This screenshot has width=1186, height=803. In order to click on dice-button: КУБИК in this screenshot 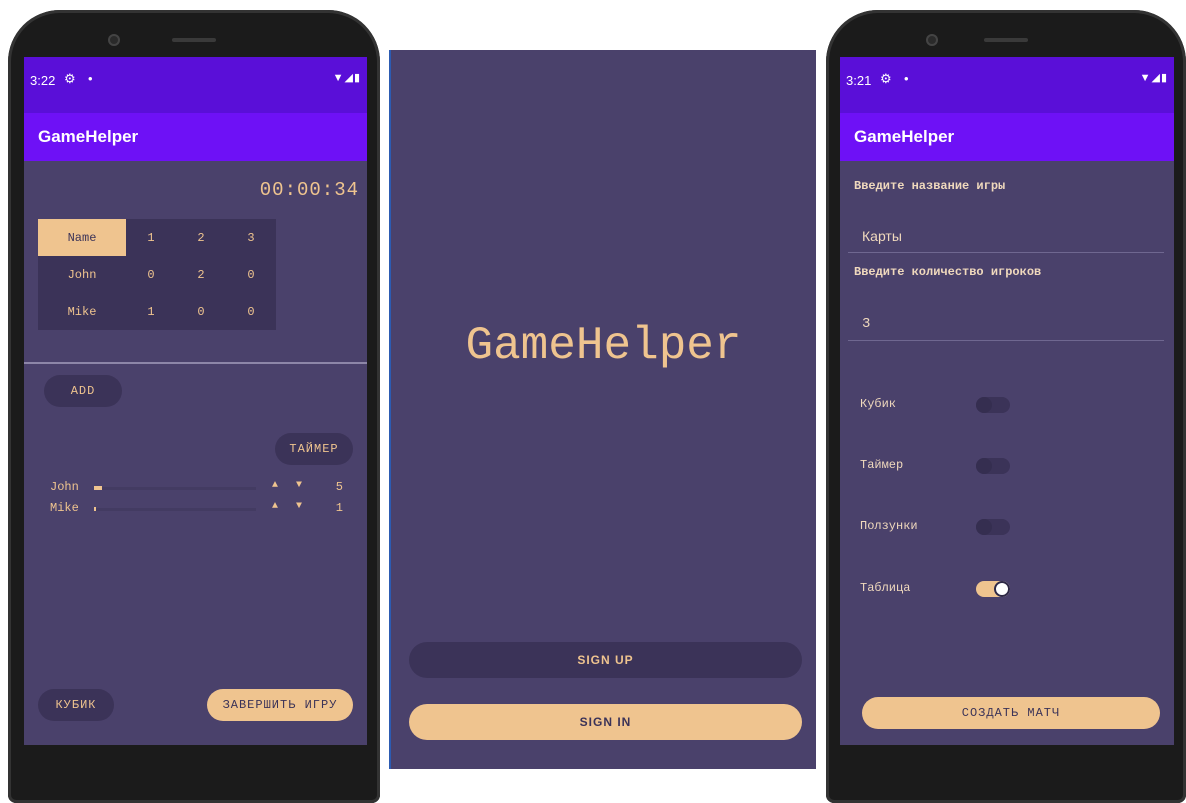, I will do `click(76, 705)`.